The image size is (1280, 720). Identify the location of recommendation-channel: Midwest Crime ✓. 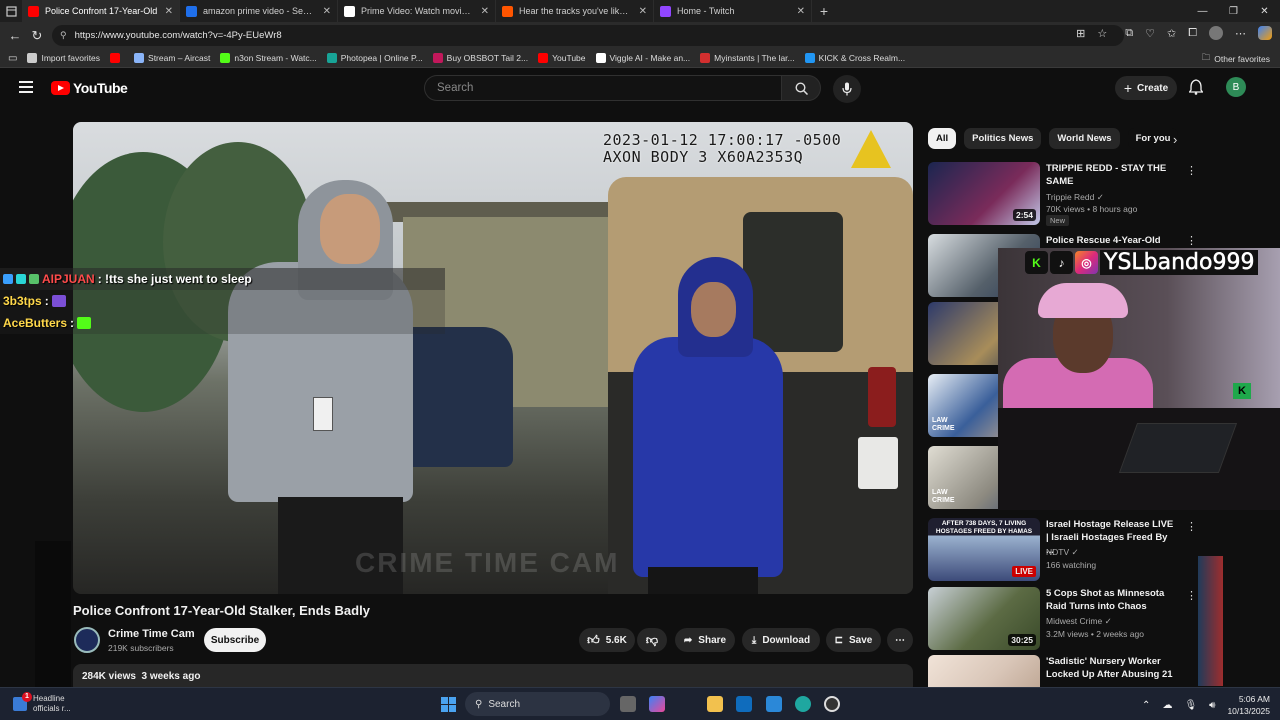
(1079, 621).